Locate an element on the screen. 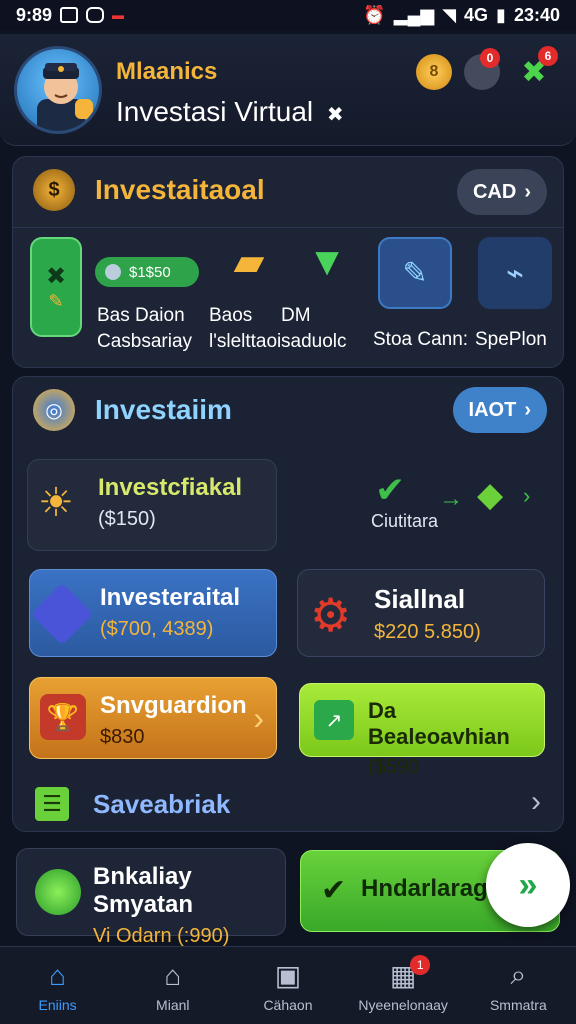 The width and height of the screenshot is (576, 1024). card-value: $830 is located at coordinates (122, 737).